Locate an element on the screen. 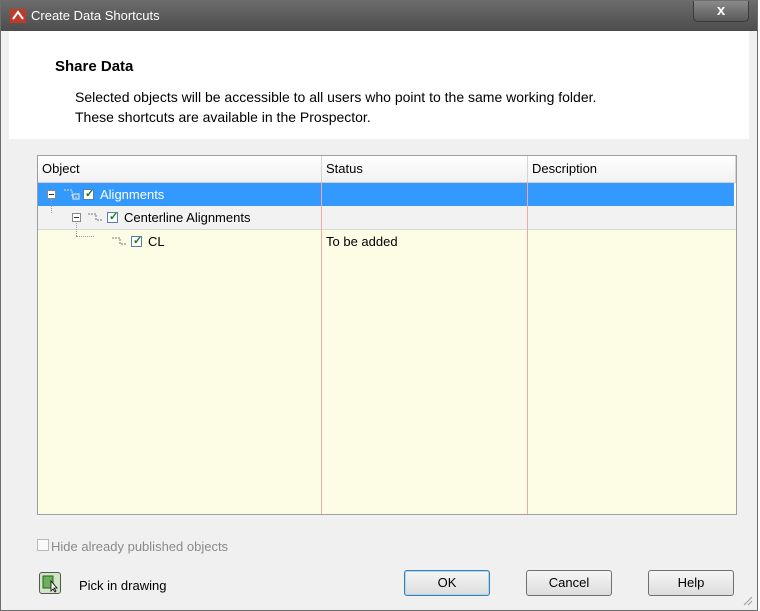  hide-published-checkbox is located at coordinates (43, 545).